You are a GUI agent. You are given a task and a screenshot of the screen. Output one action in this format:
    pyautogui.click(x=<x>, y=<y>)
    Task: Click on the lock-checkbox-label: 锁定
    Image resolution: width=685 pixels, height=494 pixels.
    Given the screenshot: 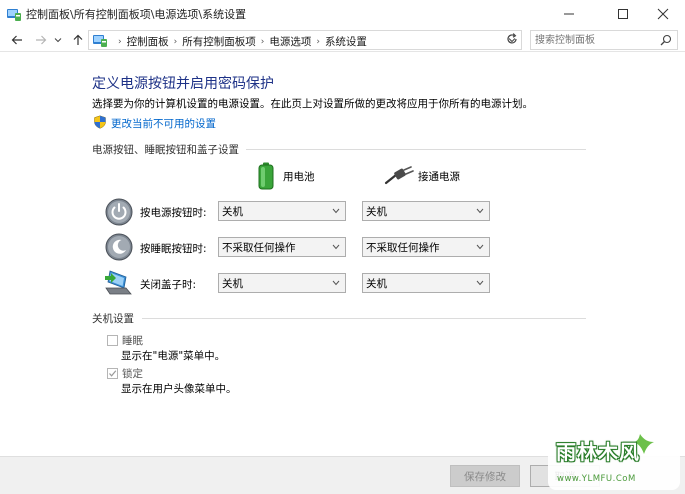 What is the action you would take?
    pyautogui.click(x=132, y=374)
    